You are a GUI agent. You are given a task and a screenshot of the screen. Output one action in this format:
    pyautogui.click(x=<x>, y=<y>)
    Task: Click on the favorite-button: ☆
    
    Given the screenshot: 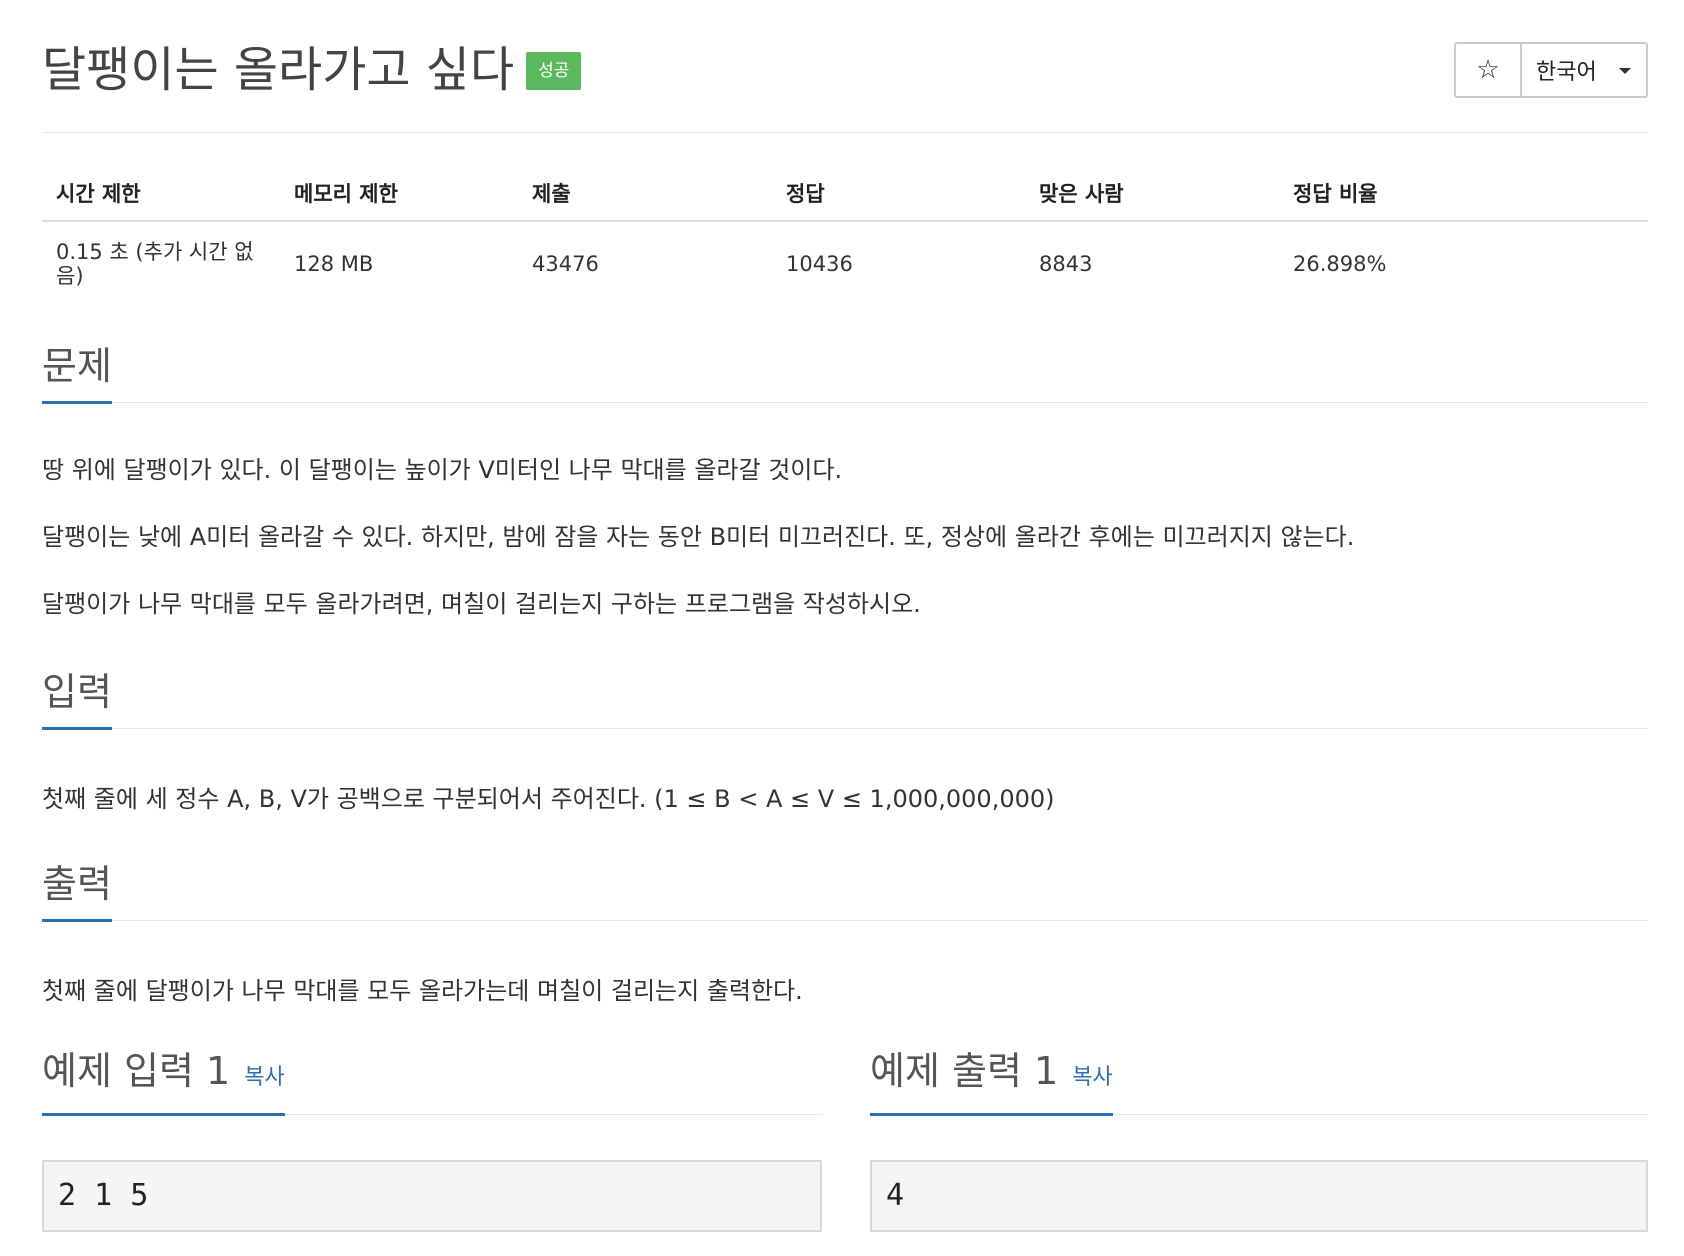 What is the action you would take?
    pyautogui.click(x=1489, y=70)
    